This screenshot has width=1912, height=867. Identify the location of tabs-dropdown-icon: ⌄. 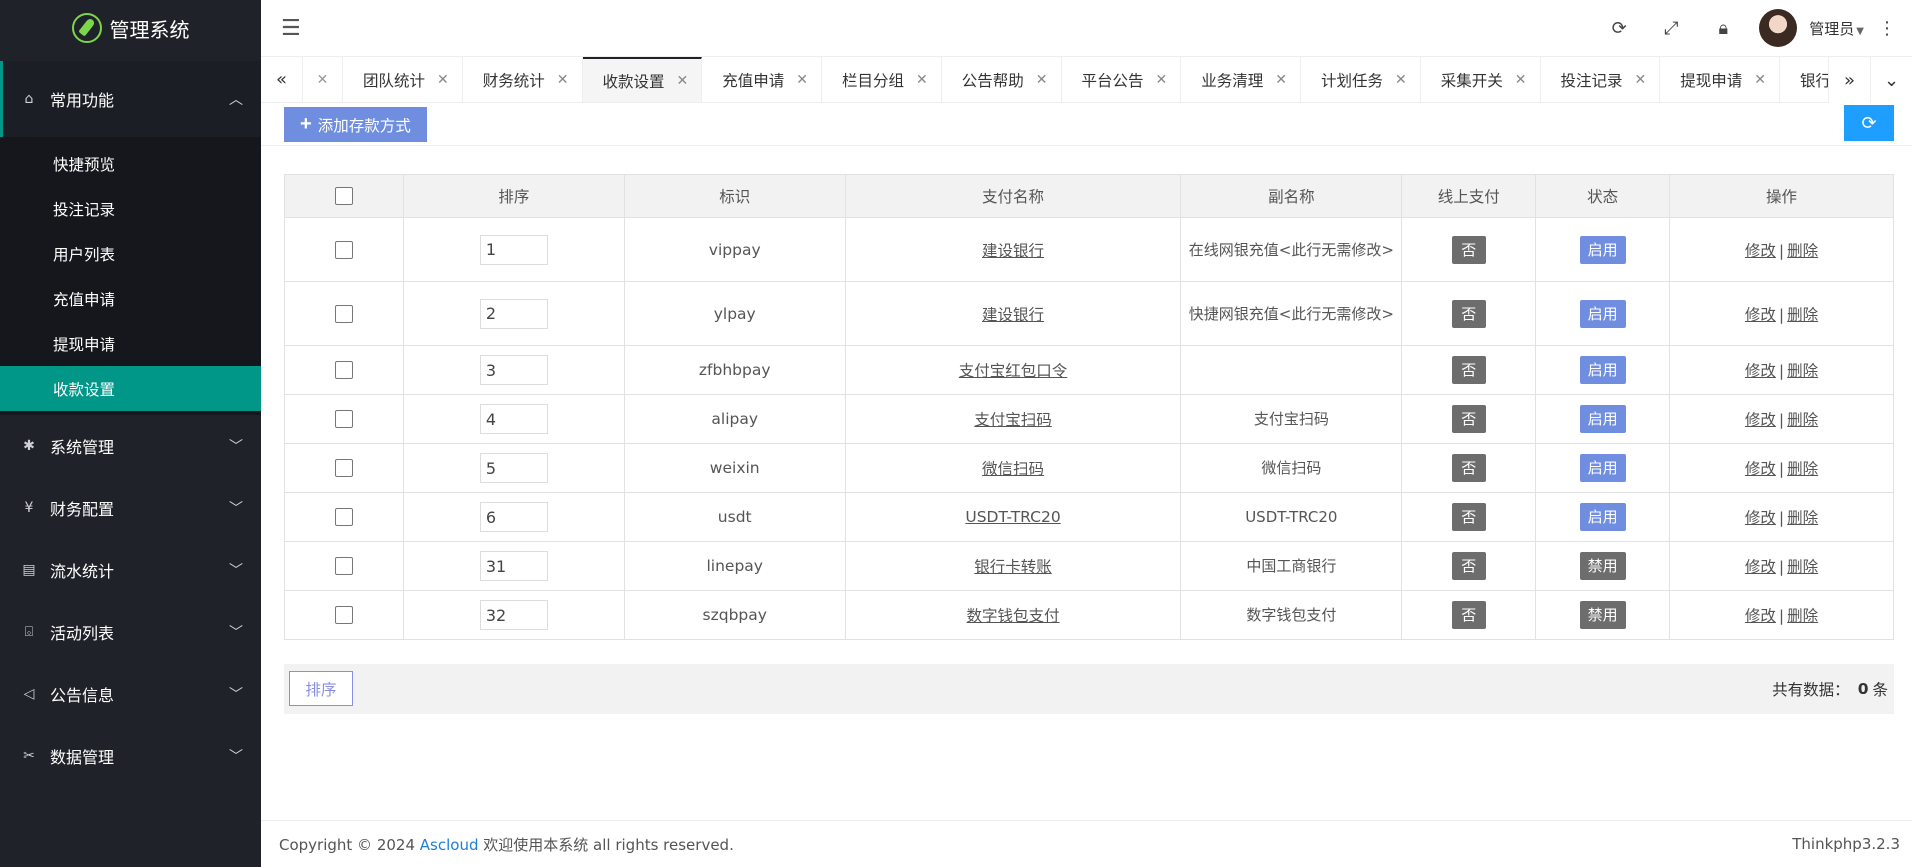
(1891, 80).